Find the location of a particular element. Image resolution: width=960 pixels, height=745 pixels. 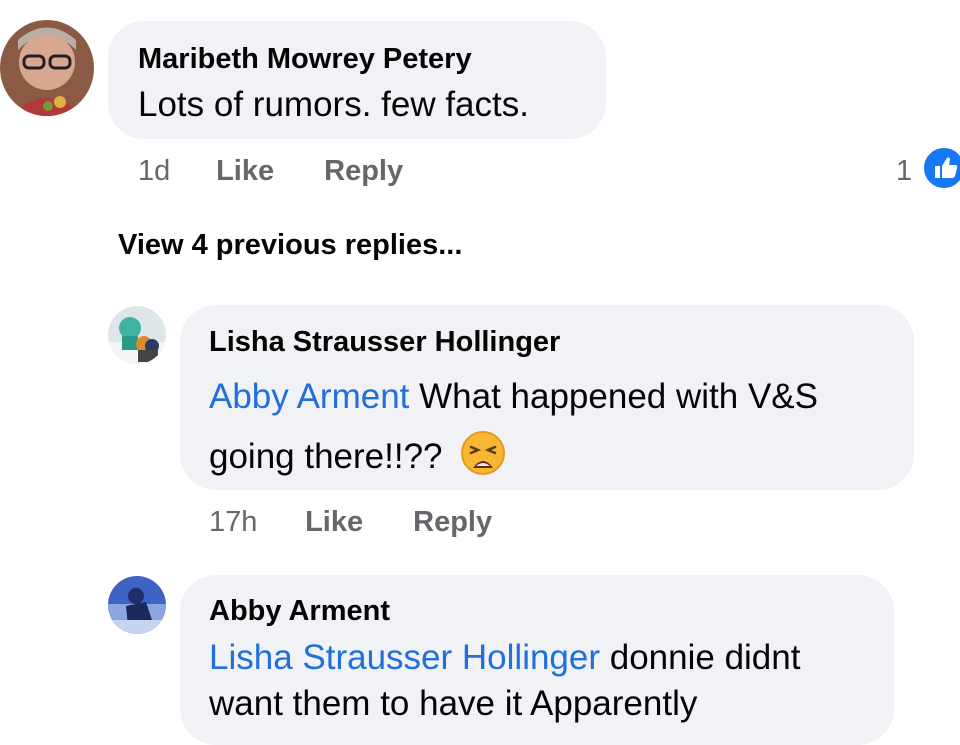

reply-text-line2: want them to have it Apparently is located at coordinates (453, 703).